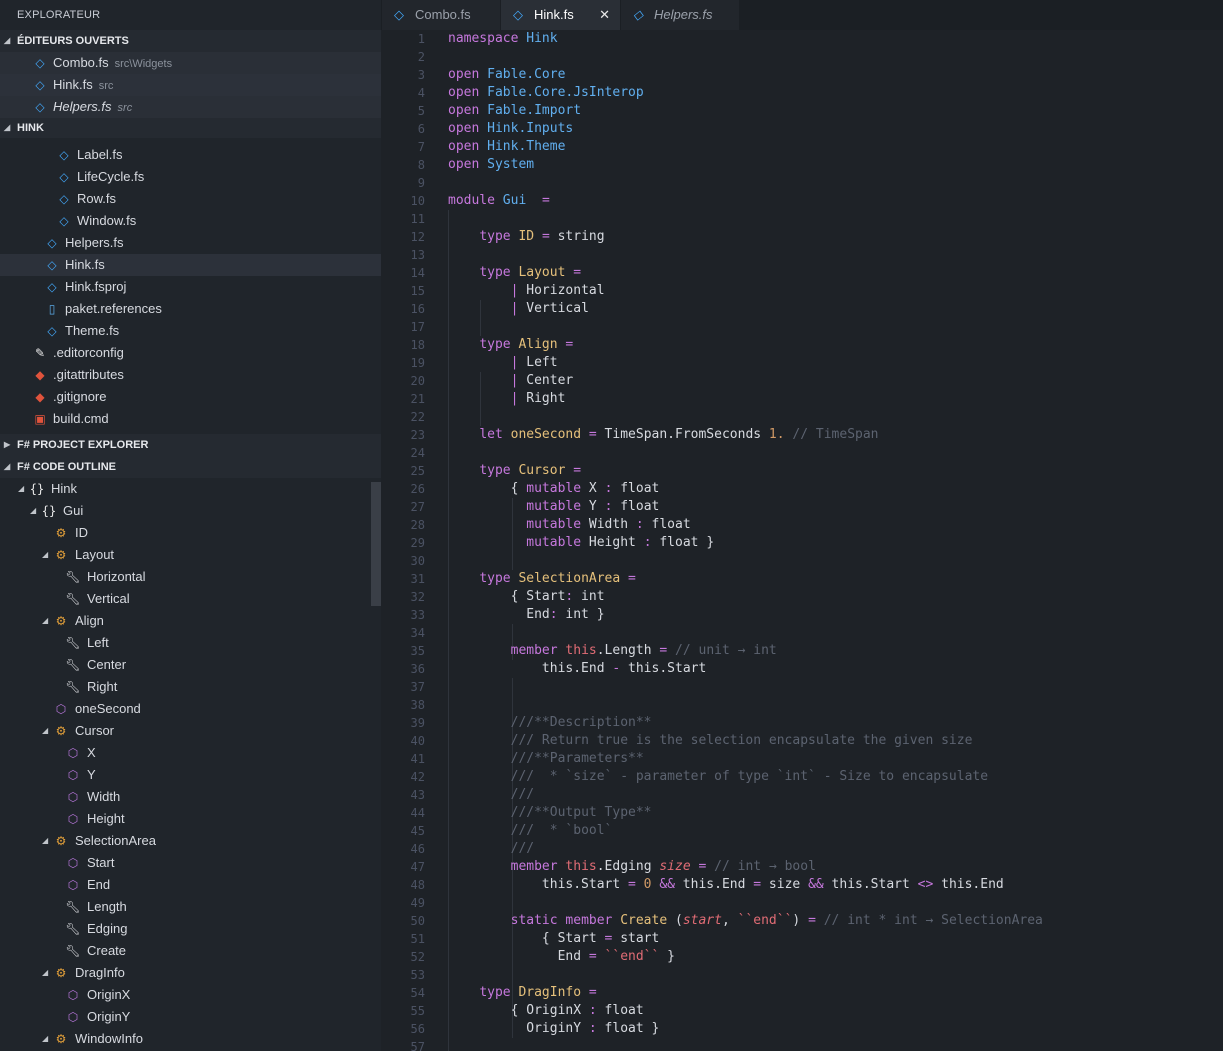 This screenshot has height=1051, width=1223. What do you see at coordinates (745, 111) in the screenshot?
I see `code-line: open Fable.Import` at bounding box center [745, 111].